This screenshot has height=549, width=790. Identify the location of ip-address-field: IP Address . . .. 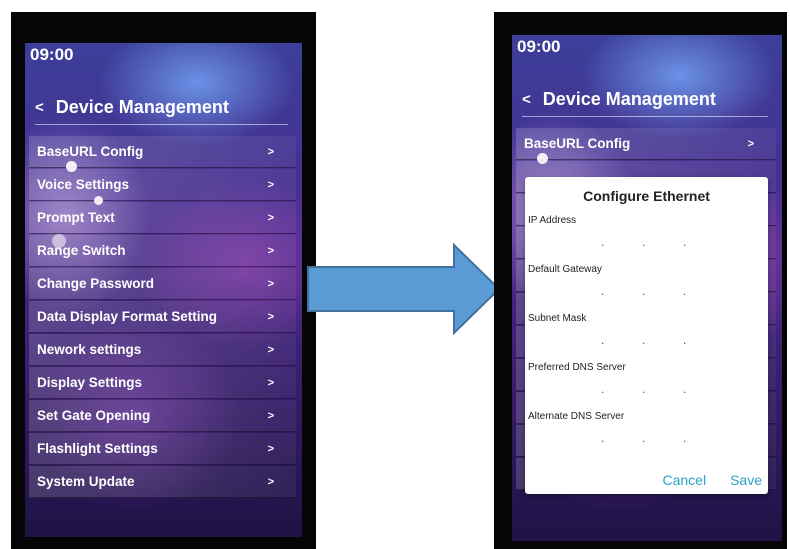
(646, 237).